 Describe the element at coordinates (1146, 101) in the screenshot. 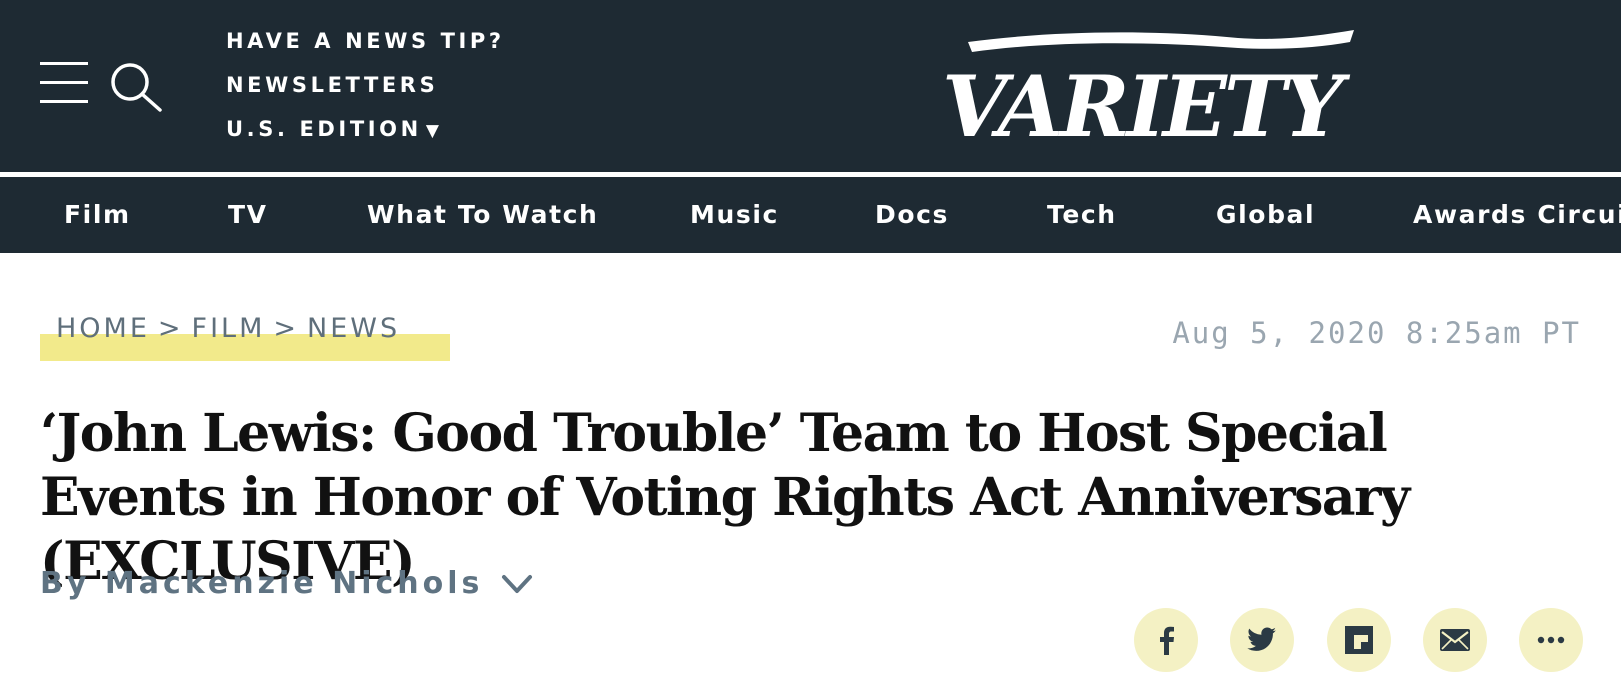

I see `logo-wordmark: VARIETY` at that location.